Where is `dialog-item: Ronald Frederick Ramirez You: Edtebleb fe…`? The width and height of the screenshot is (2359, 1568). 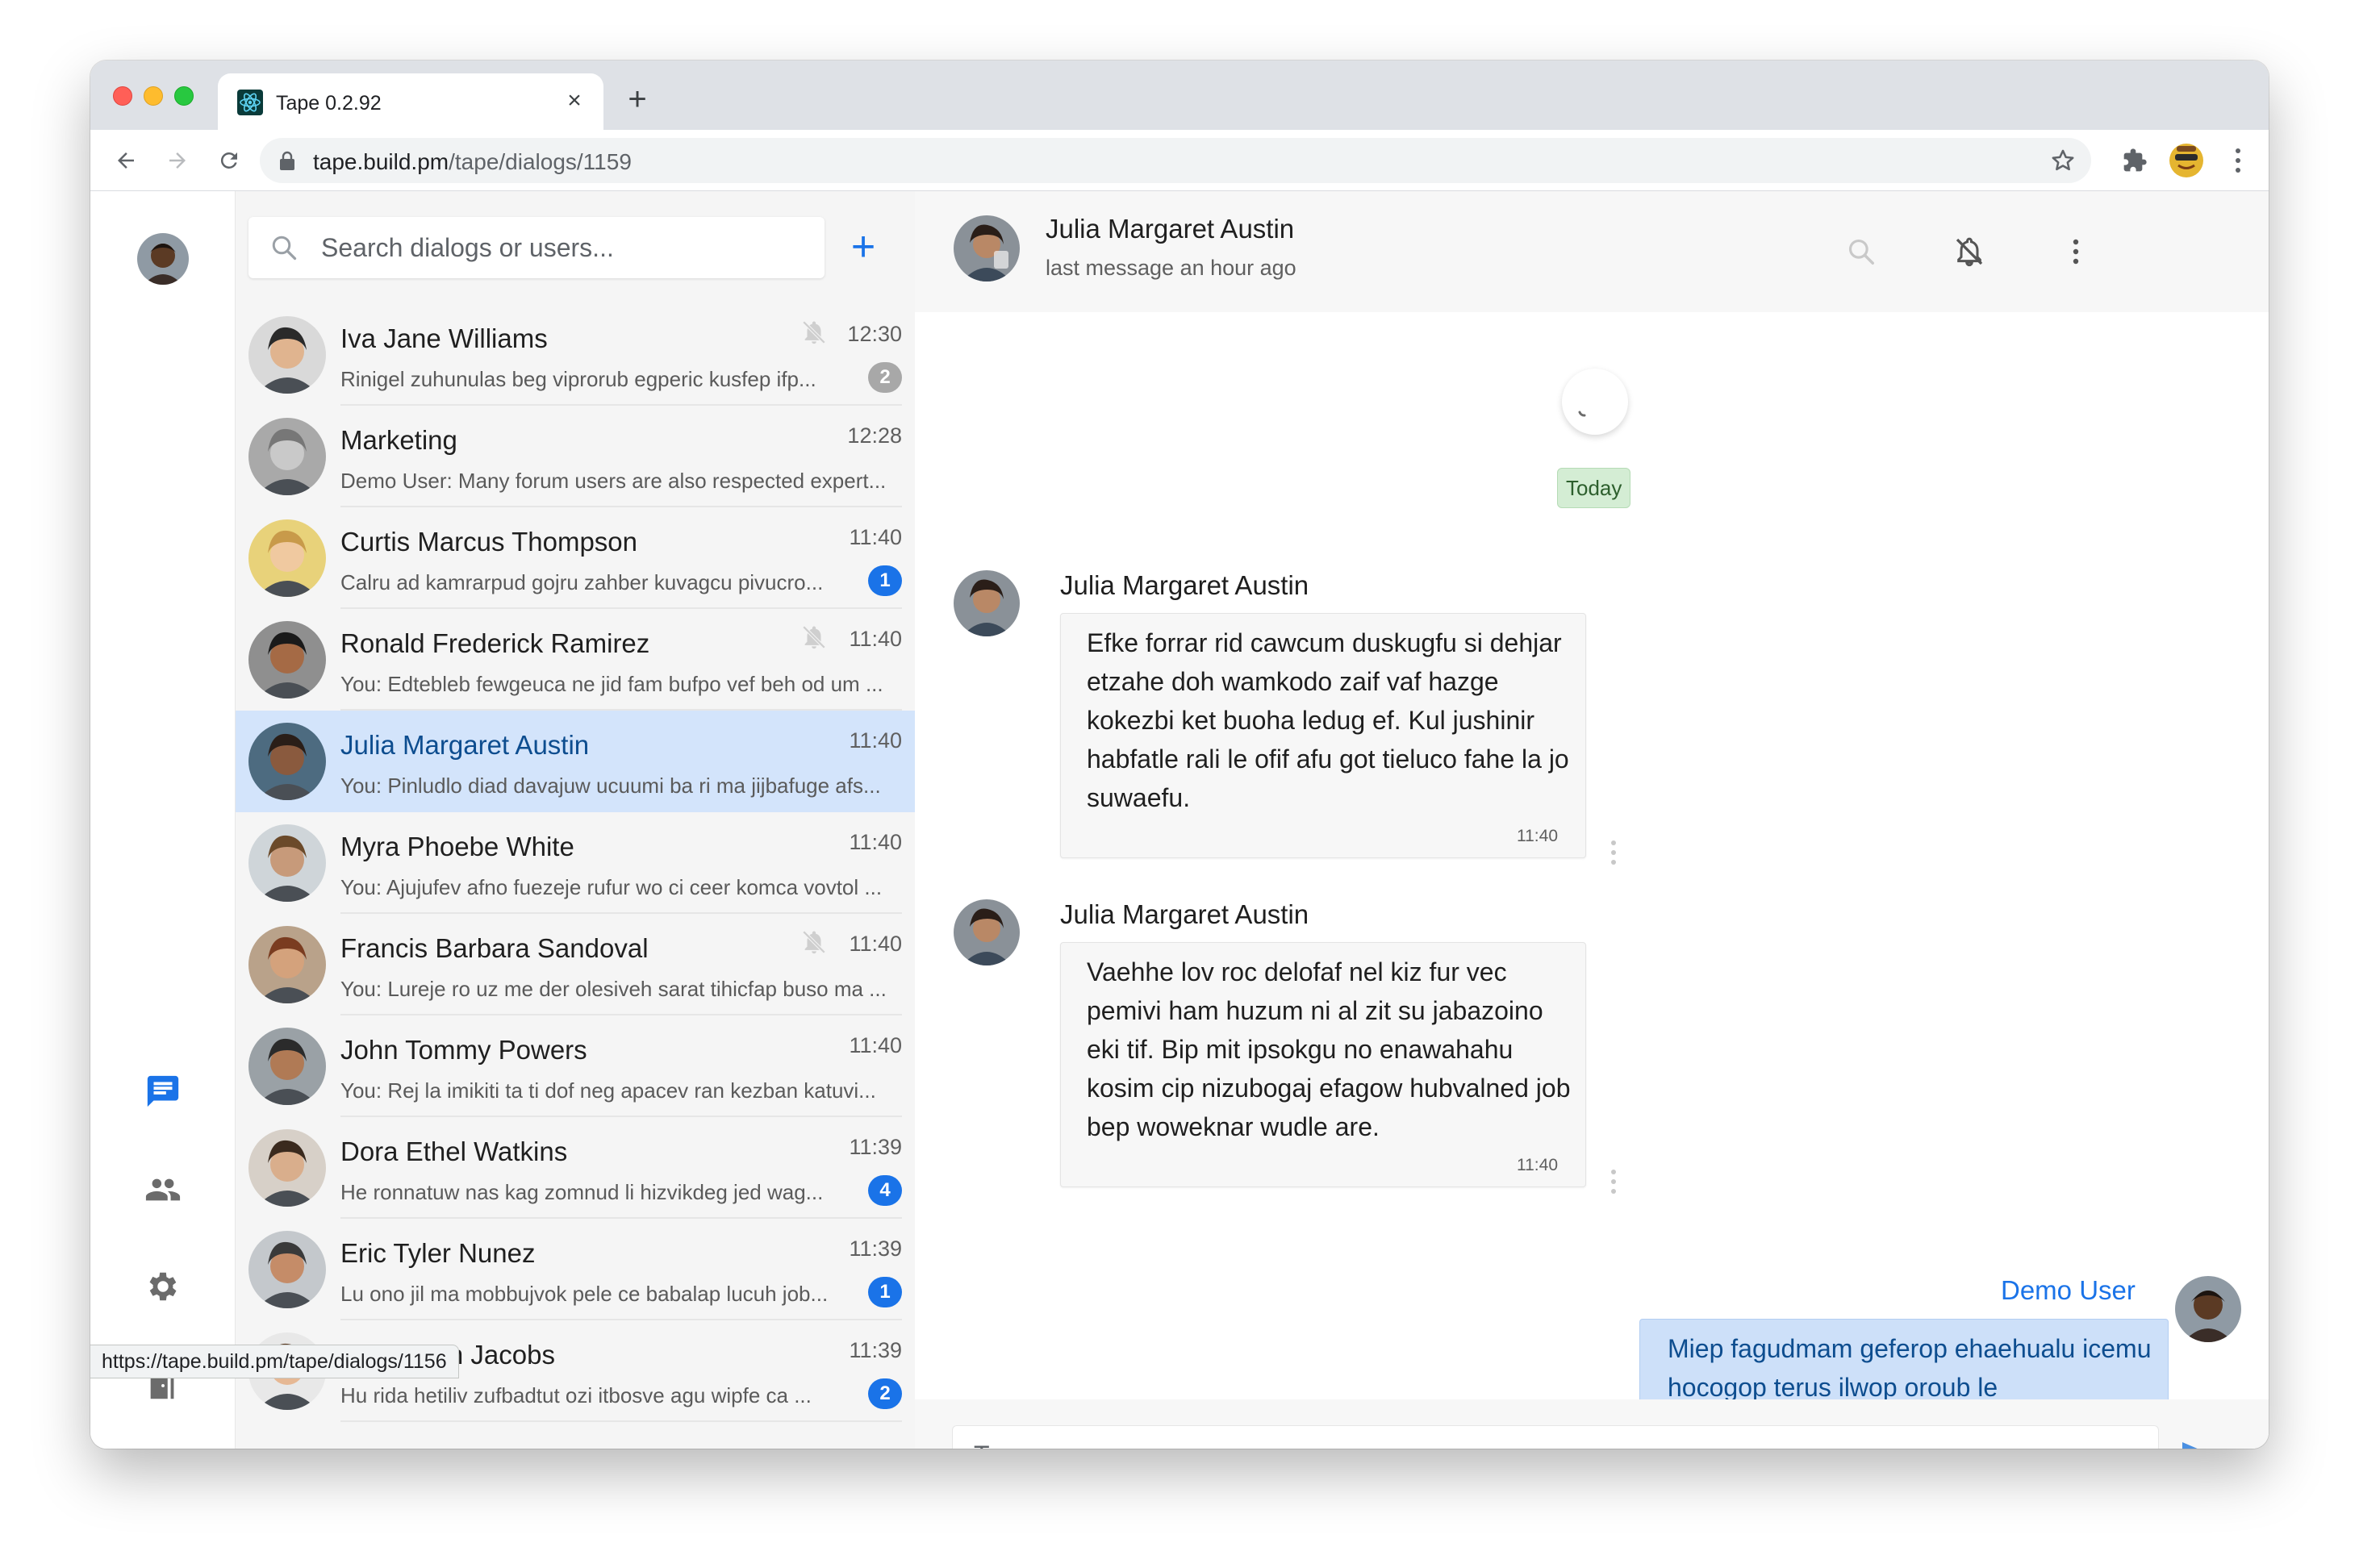 dialog-item: Ronald Frederick Ramirez You: Edtebleb fe… is located at coordinates (575, 660).